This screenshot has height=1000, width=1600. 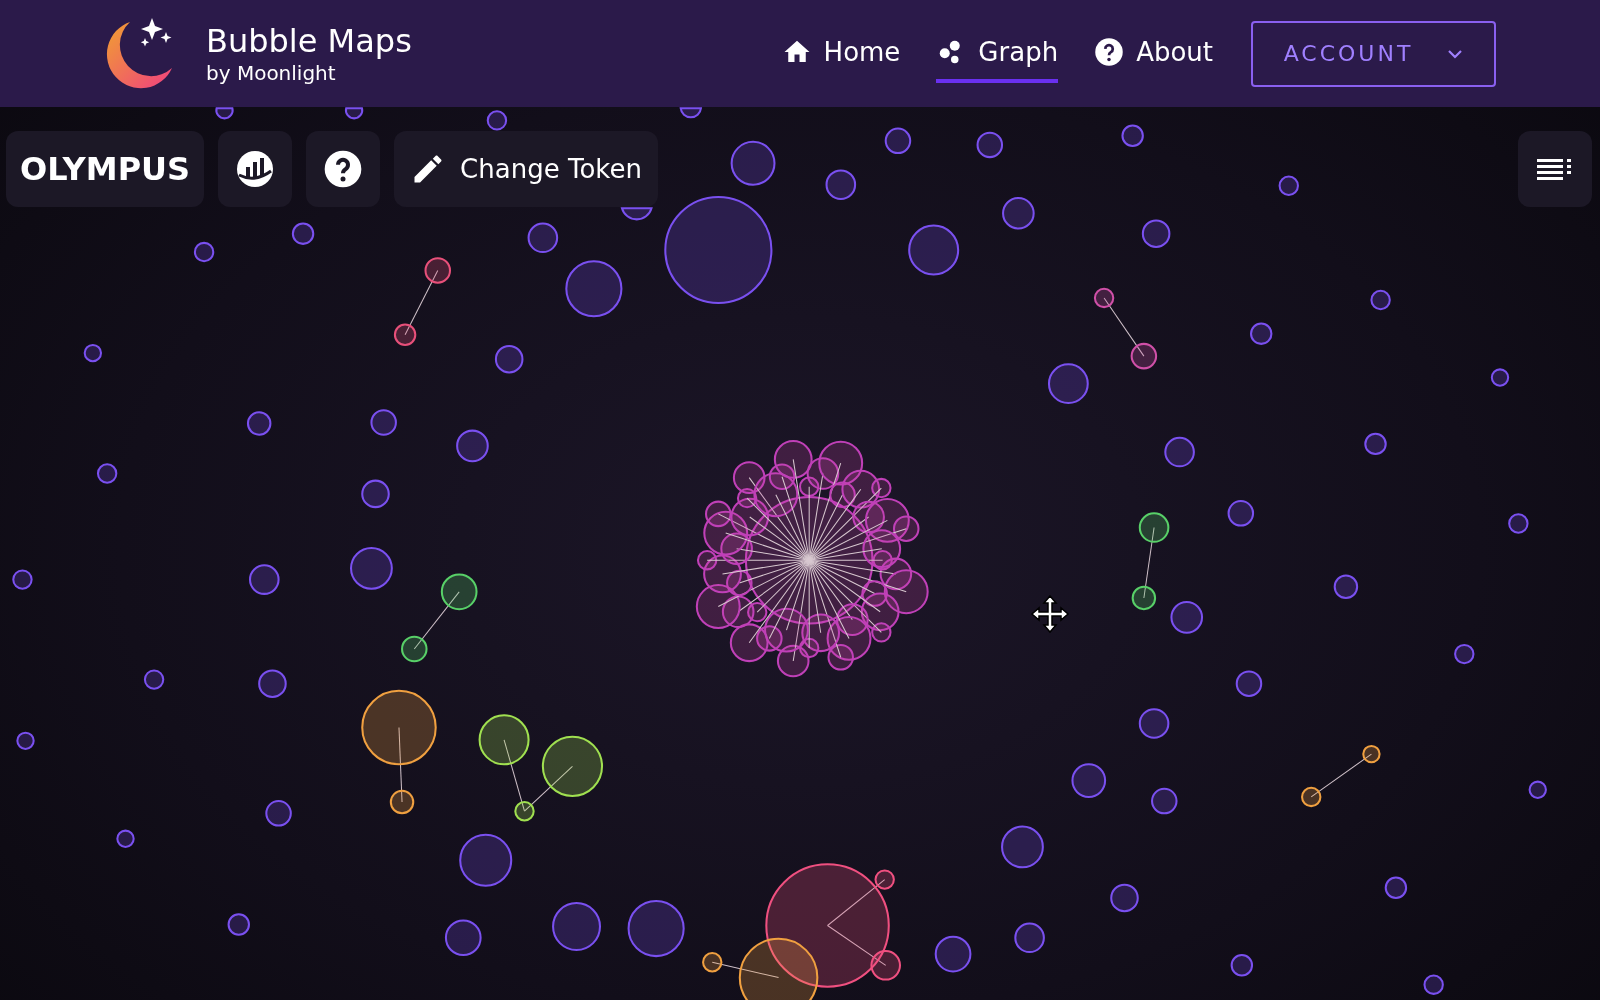 I want to click on token-button: OLYMPUS, so click(x=105, y=169).